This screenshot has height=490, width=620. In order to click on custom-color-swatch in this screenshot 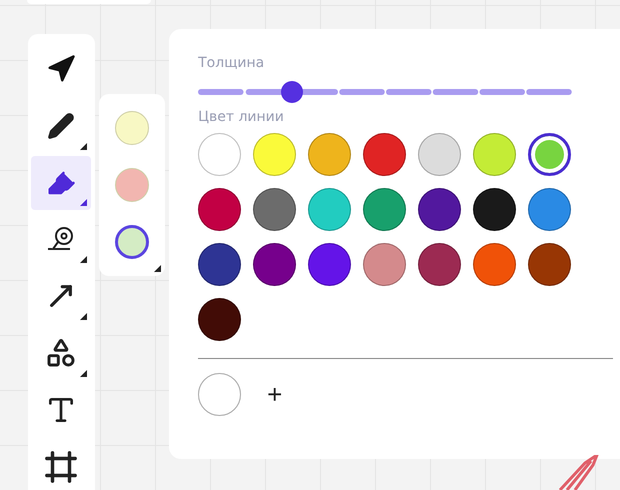, I will do `click(220, 394)`.